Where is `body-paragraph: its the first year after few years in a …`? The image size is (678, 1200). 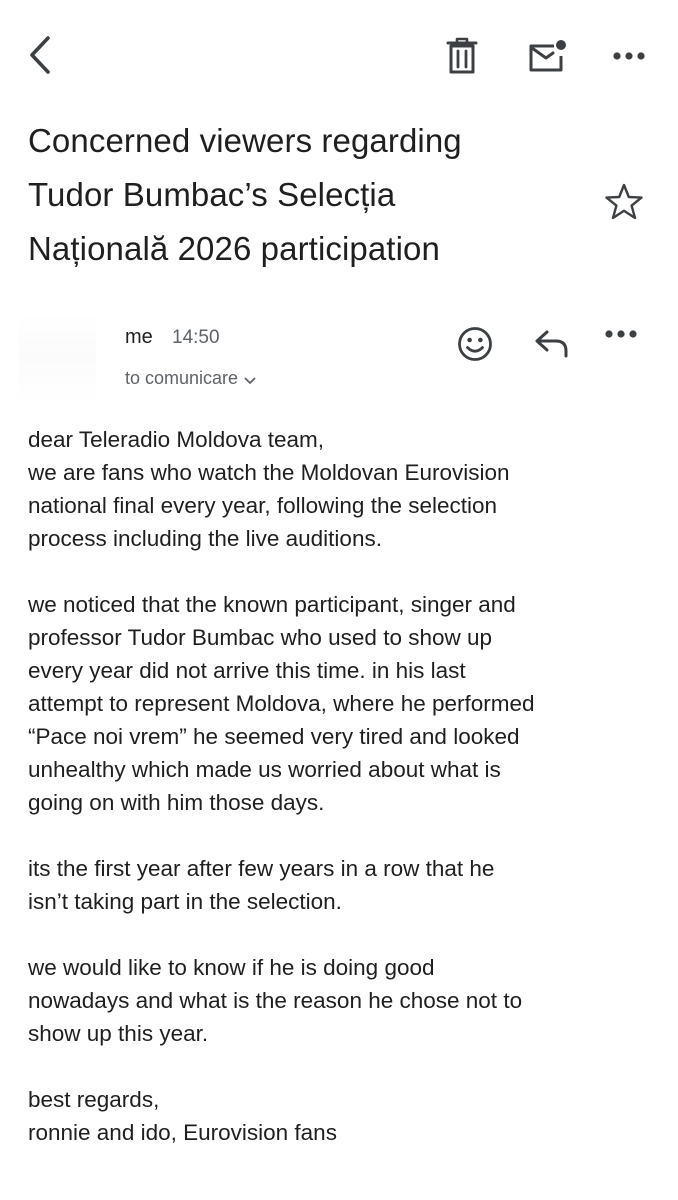
body-paragraph: its the first year after few years in a … is located at coordinates (348, 885).